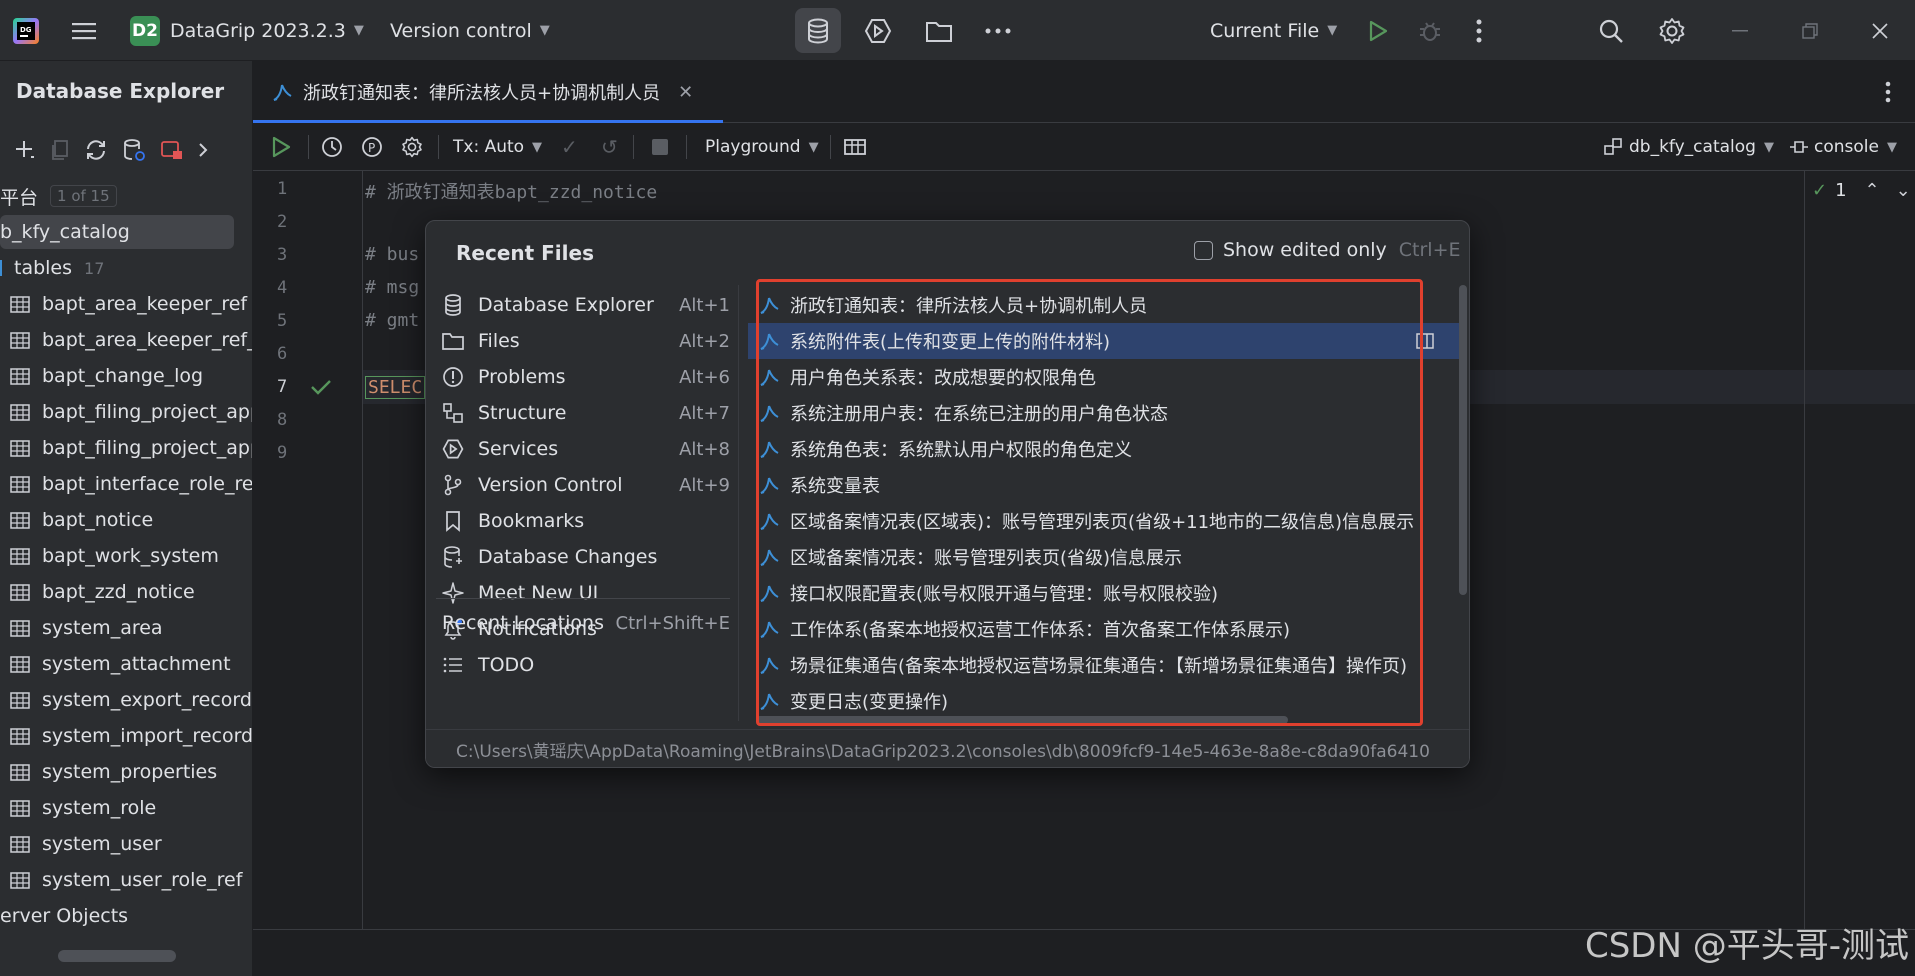 The height and width of the screenshot is (976, 1915). Describe the element at coordinates (522, 377) in the screenshot. I see `toolwindow-label: Problems` at that location.